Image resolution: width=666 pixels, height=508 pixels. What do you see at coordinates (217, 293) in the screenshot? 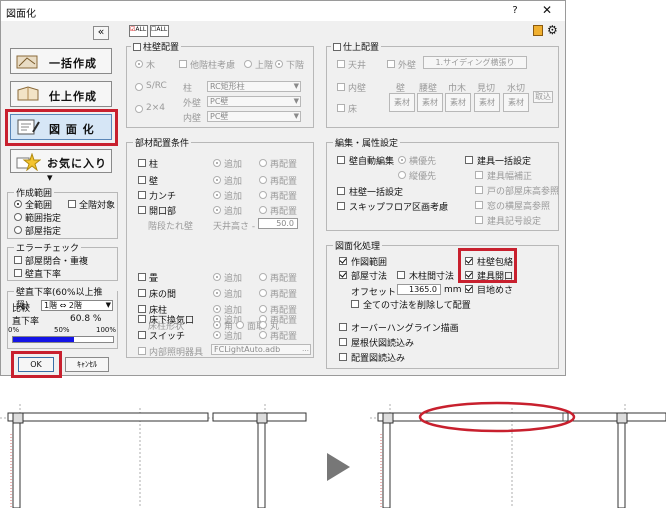
I see `alcove-add-radio` at bounding box center [217, 293].